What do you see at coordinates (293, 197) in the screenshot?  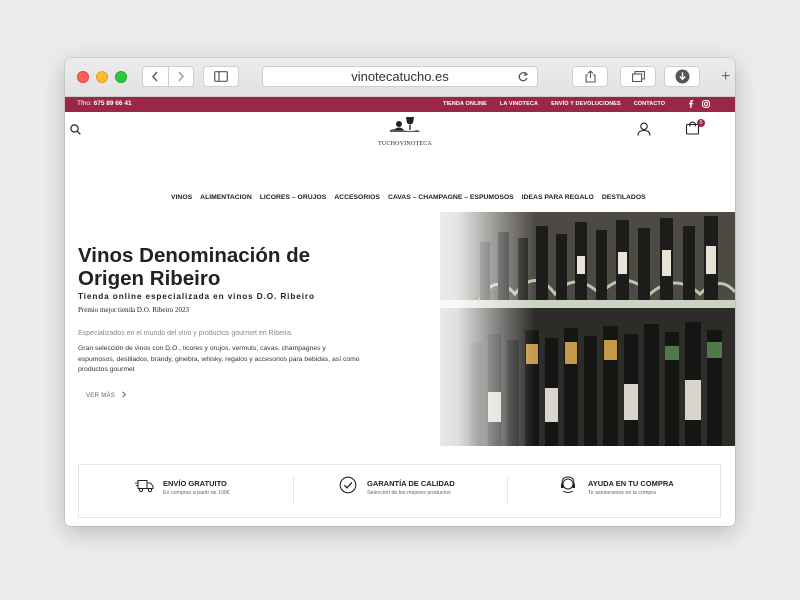 I see `menu-item-licores-orujos: LICORES – ORUJOS` at bounding box center [293, 197].